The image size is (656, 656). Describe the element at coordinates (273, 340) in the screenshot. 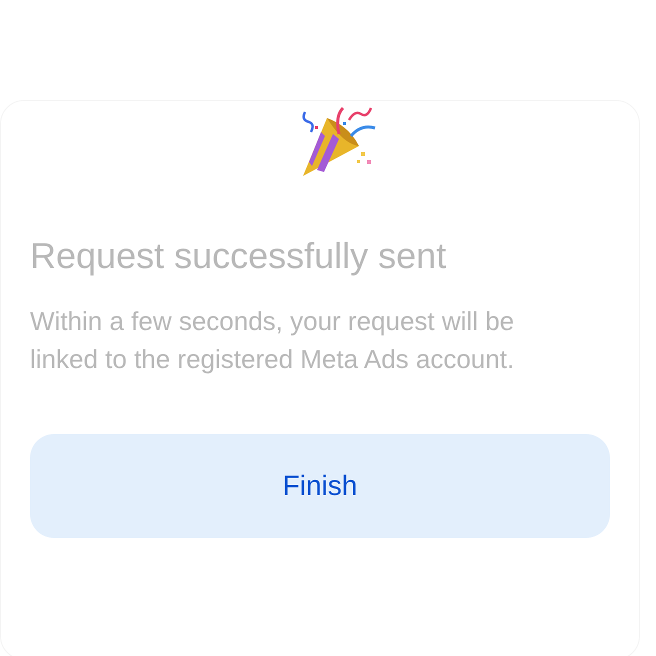

I see `message-text: Within a few seconds, your request will be linked to the registered Meta Ads account.` at that location.